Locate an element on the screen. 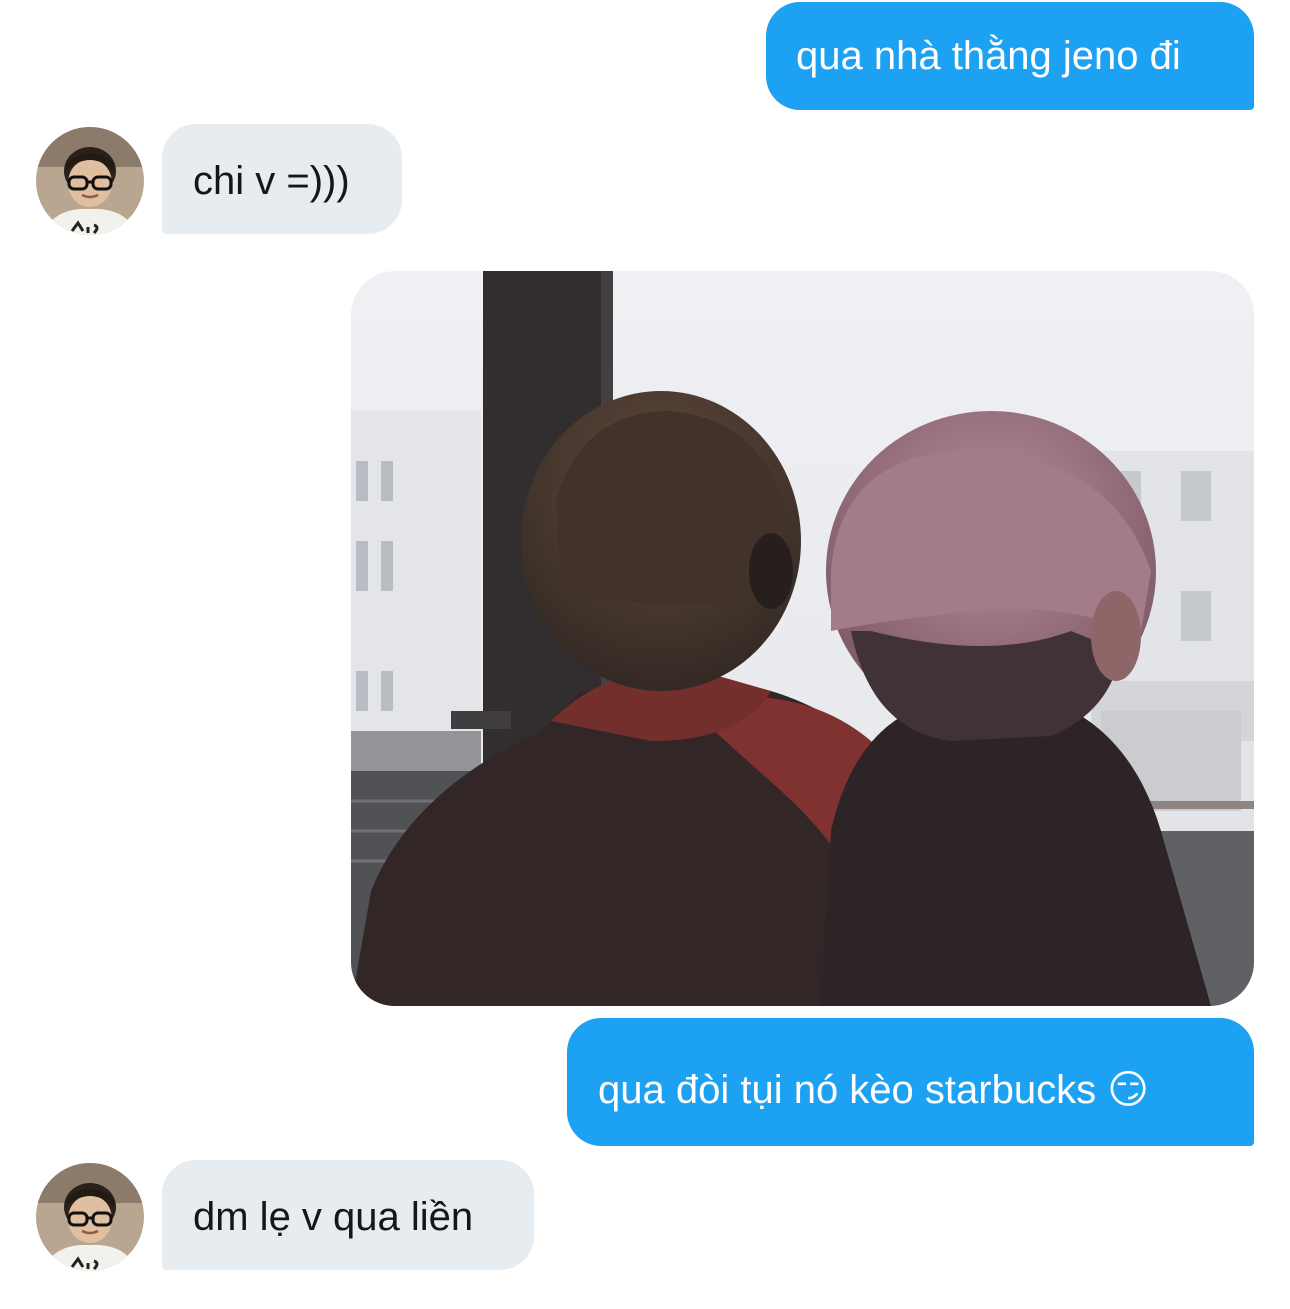 This screenshot has width=1290, height=1309. message-text: chi v =))) is located at coordinates (271, 181).